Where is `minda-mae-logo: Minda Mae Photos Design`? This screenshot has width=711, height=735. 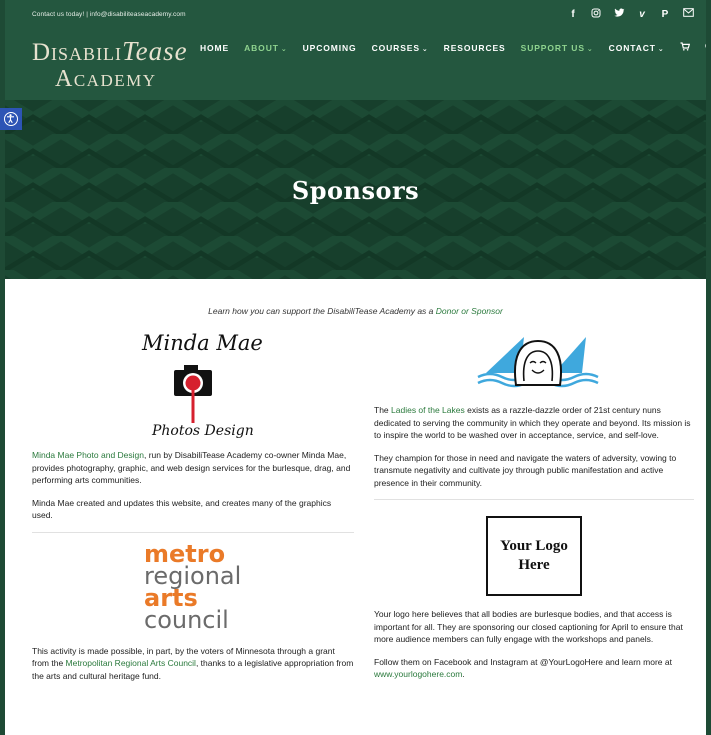
minda-mae-logo: Minda Mae Photos Design is located at coordinates (202, 385).